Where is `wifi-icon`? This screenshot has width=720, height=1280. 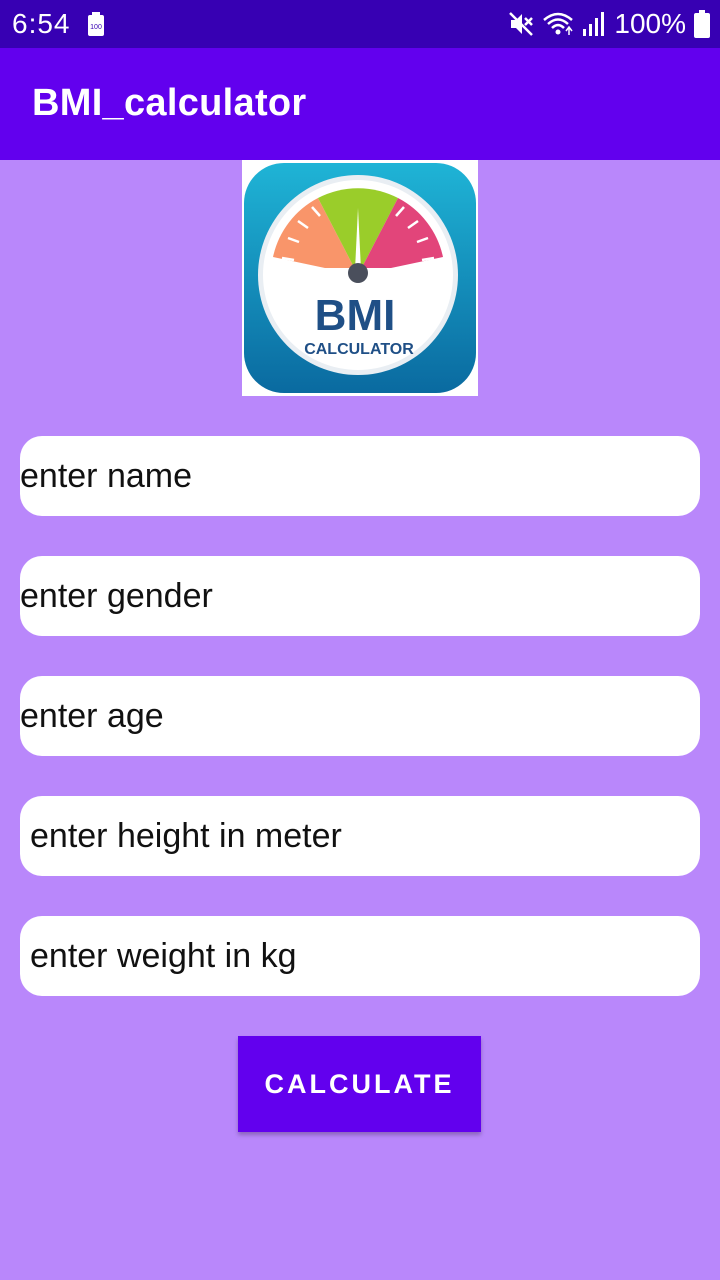
wifi-icon is located at coordinates (558, 23).